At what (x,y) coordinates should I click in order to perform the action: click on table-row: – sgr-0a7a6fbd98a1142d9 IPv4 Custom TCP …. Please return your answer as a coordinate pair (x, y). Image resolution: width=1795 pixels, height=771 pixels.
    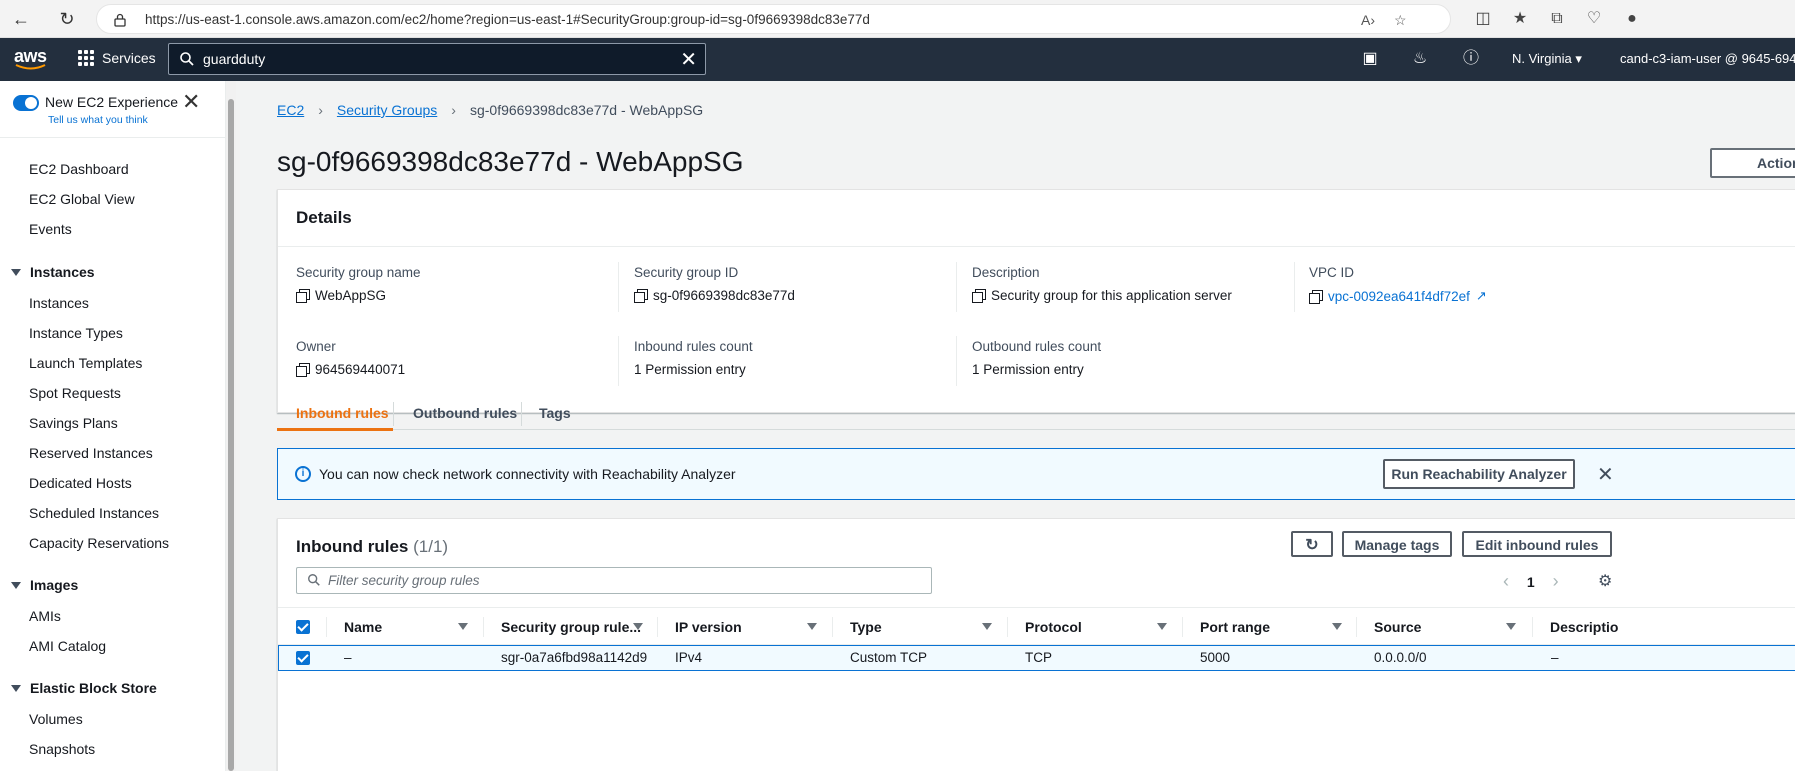
    Looking at the image, I should click on (1036, 658).